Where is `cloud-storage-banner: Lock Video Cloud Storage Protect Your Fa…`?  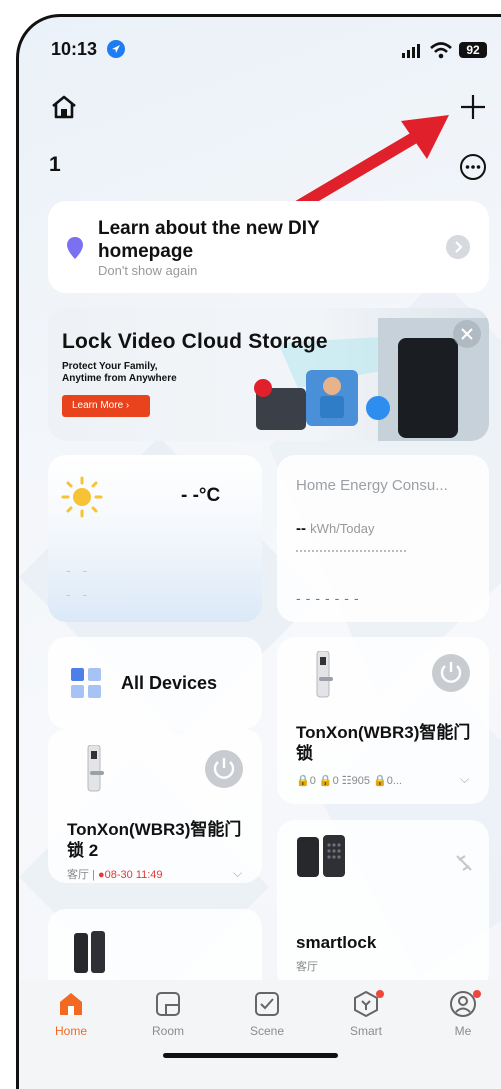 cloud-storage-banner: Lock Video Cloud Storage Protect Your Fa… is located at coordinates (268, 374).